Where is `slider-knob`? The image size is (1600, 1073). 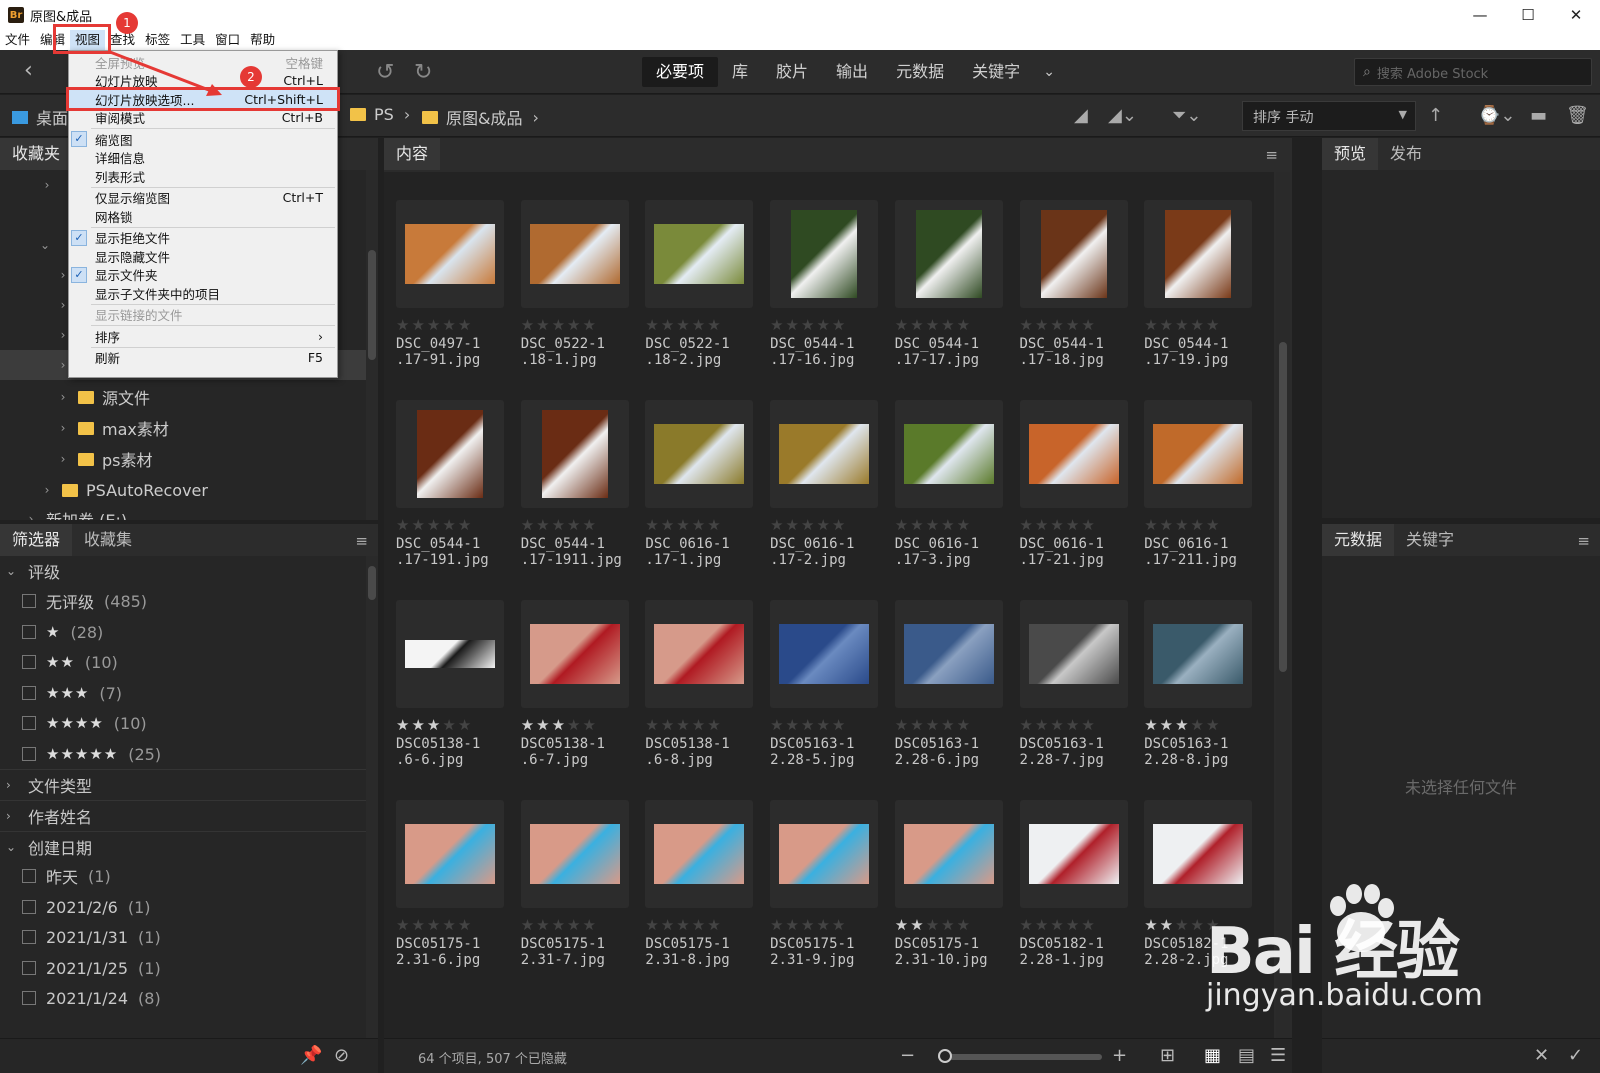
slider-knob is located at coordinates (945, 1056).